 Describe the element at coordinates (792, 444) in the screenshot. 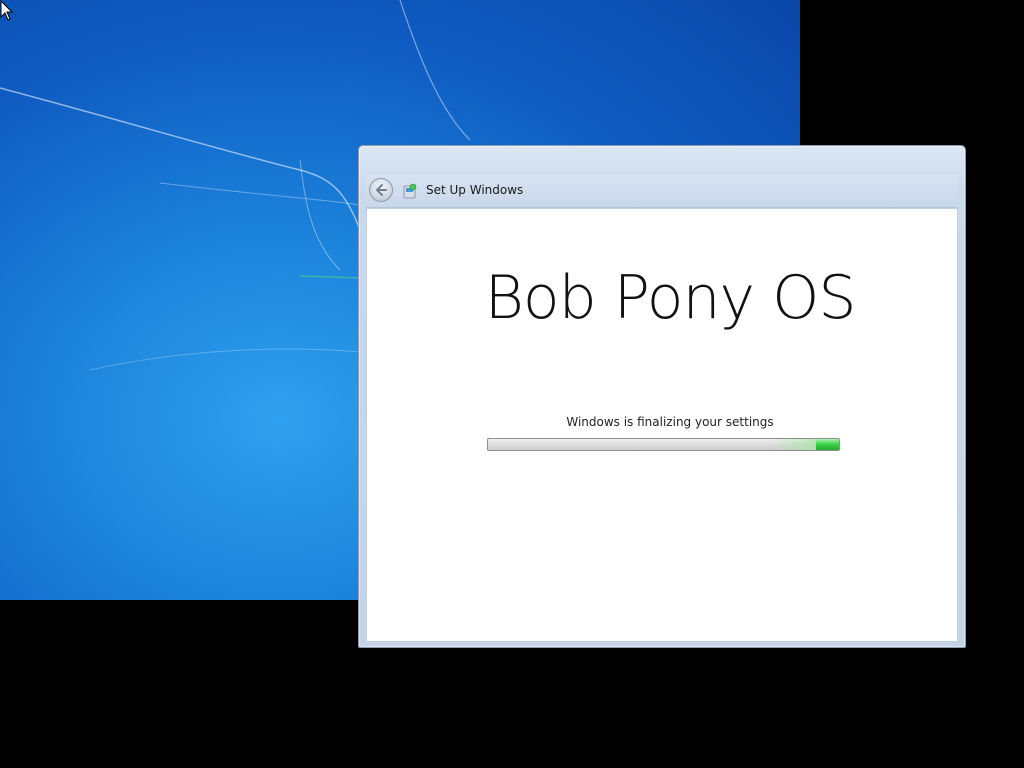

I see `progress-bar-glow` at that location.